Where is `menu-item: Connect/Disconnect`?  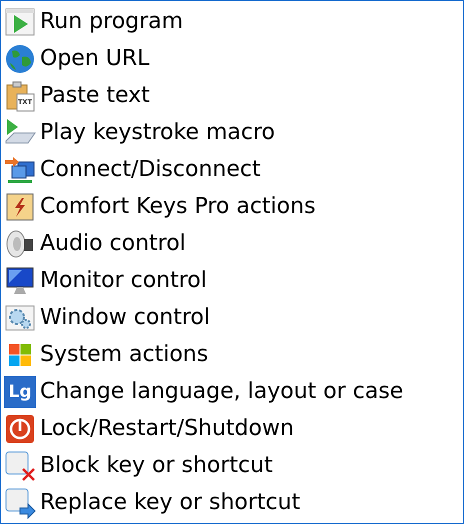
menu-item: Connect/Disconnect is located at coordinates (233, 169).